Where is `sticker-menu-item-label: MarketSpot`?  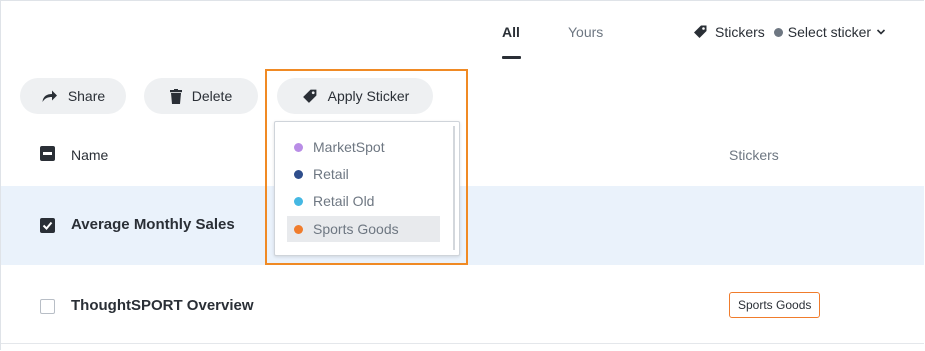 sticker-menu-item-label: MarketSpot is located at coordinates (349, 147).